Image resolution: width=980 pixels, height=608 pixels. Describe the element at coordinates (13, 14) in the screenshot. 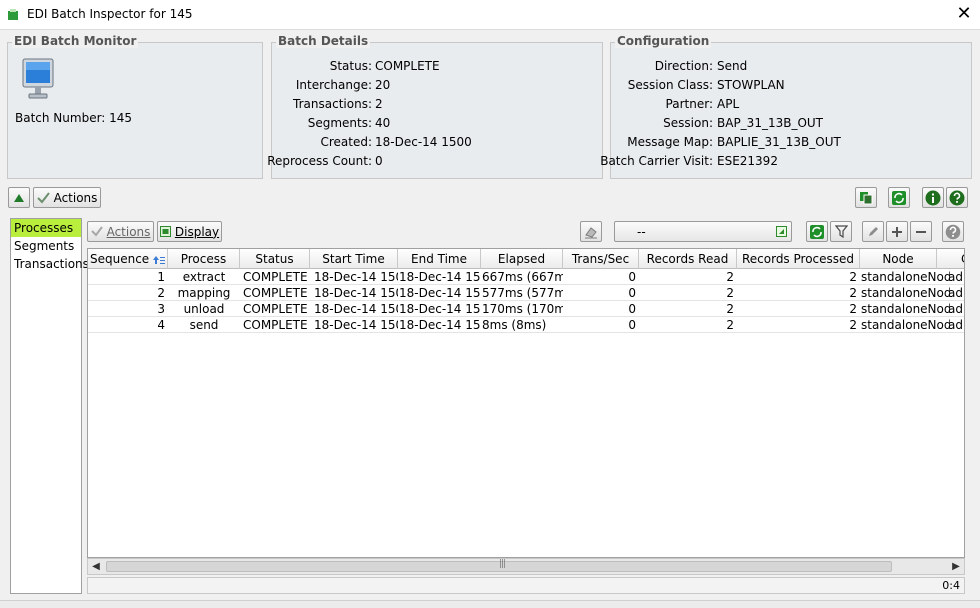

I see `app-icon` at that location.